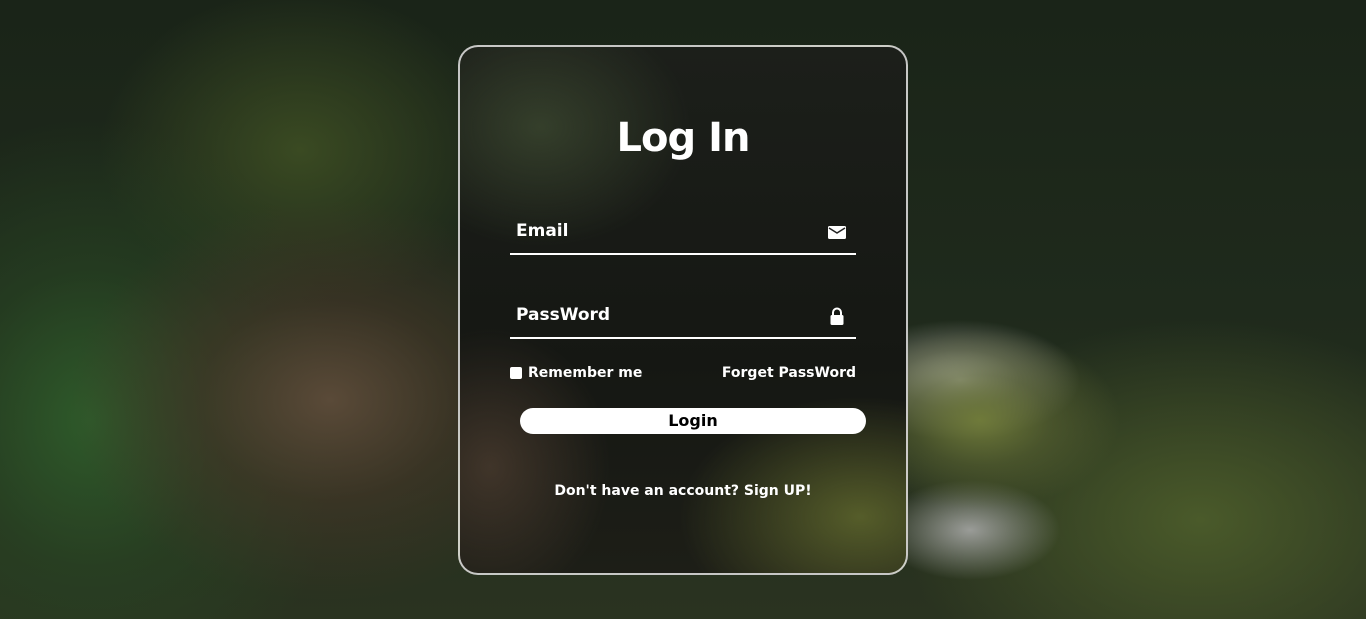 The height and width of the screenshot is (619, 1366). I want to click on email-field: Email, so click(683, 233).